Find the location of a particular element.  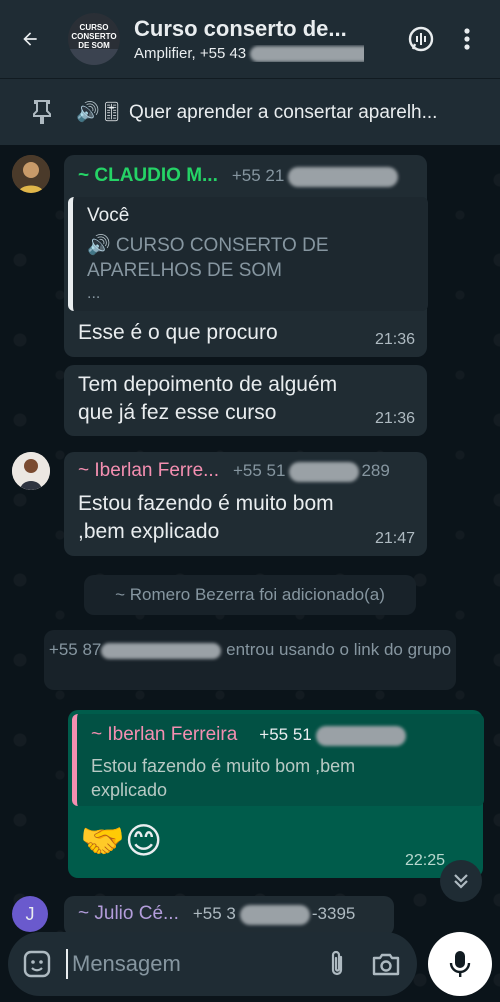

double-chevron-down-icon is located at coordinates (461, 881).